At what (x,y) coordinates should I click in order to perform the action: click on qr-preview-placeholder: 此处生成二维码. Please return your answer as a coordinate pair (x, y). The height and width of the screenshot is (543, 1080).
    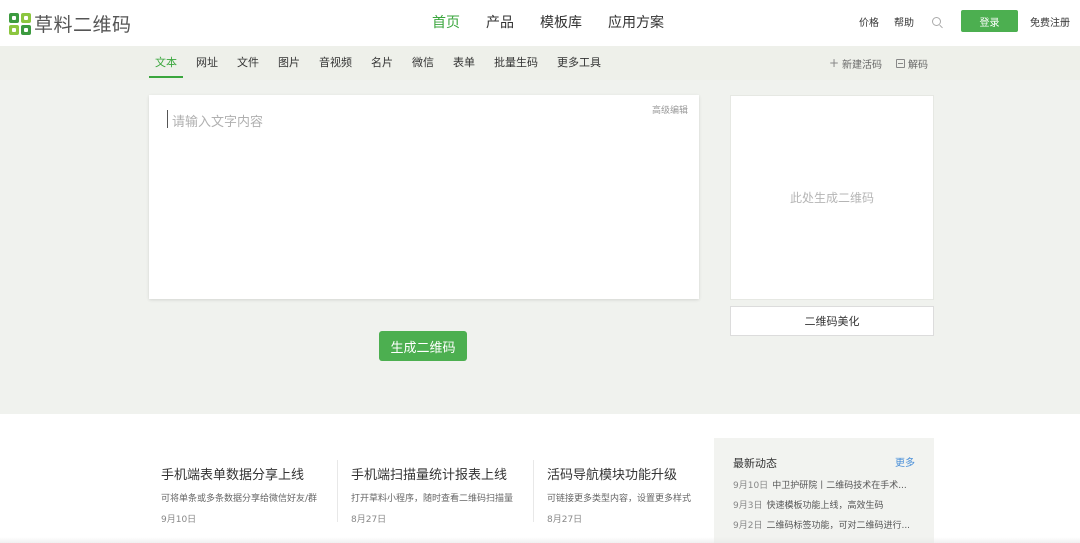
    Looking at the image, I should click on (831, 198).